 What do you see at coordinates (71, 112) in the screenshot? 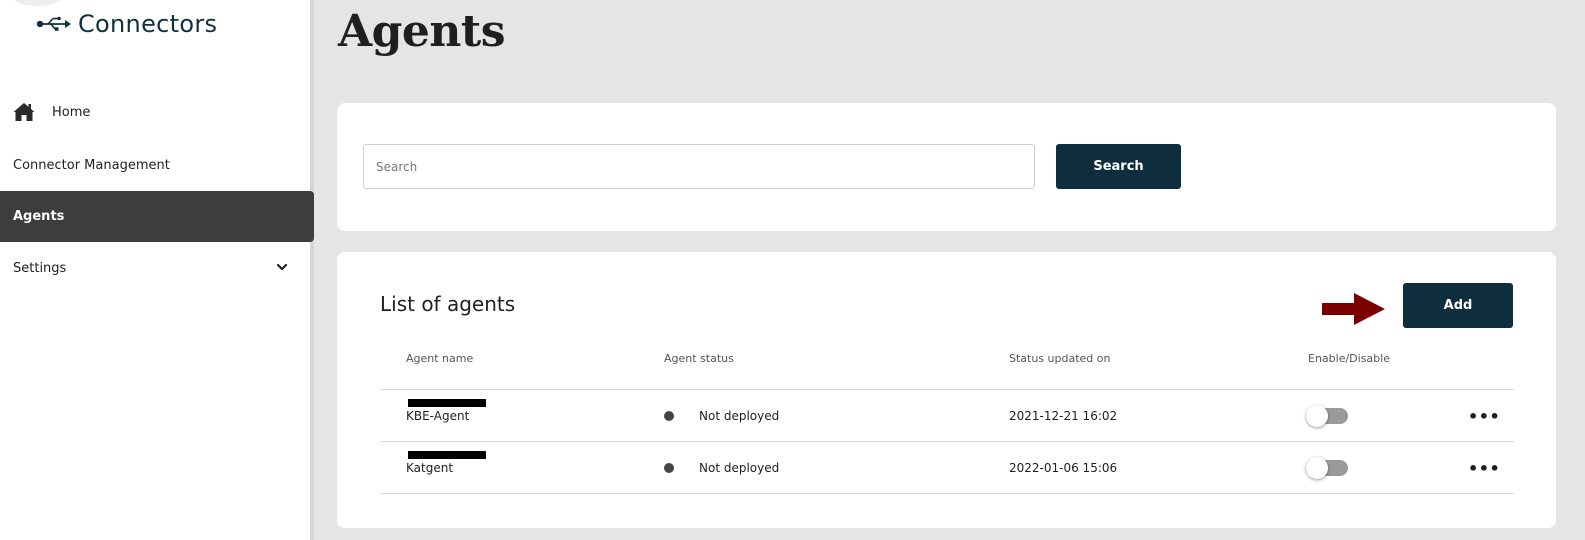
I see `sidebar-item-label: Home` at bounding box center [71, 112].